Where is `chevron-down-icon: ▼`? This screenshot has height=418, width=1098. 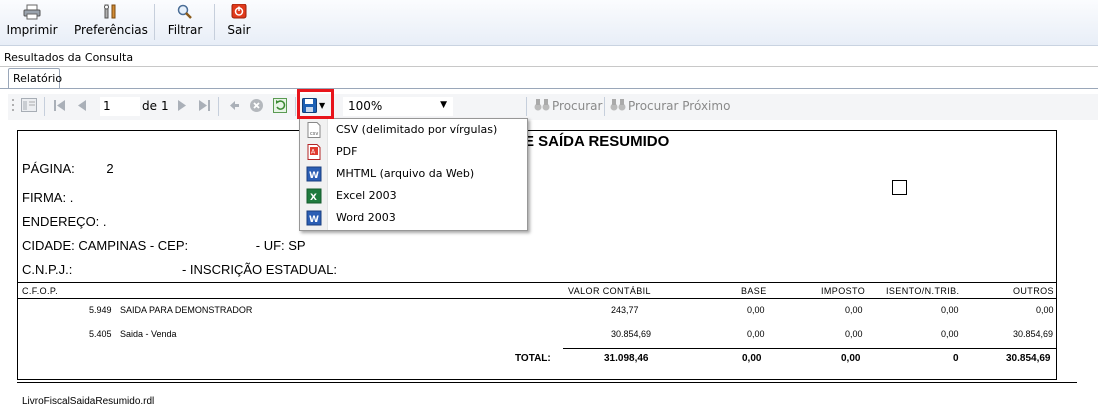
chevron-down-icon: ▼ is located at coordinates (443, 105).